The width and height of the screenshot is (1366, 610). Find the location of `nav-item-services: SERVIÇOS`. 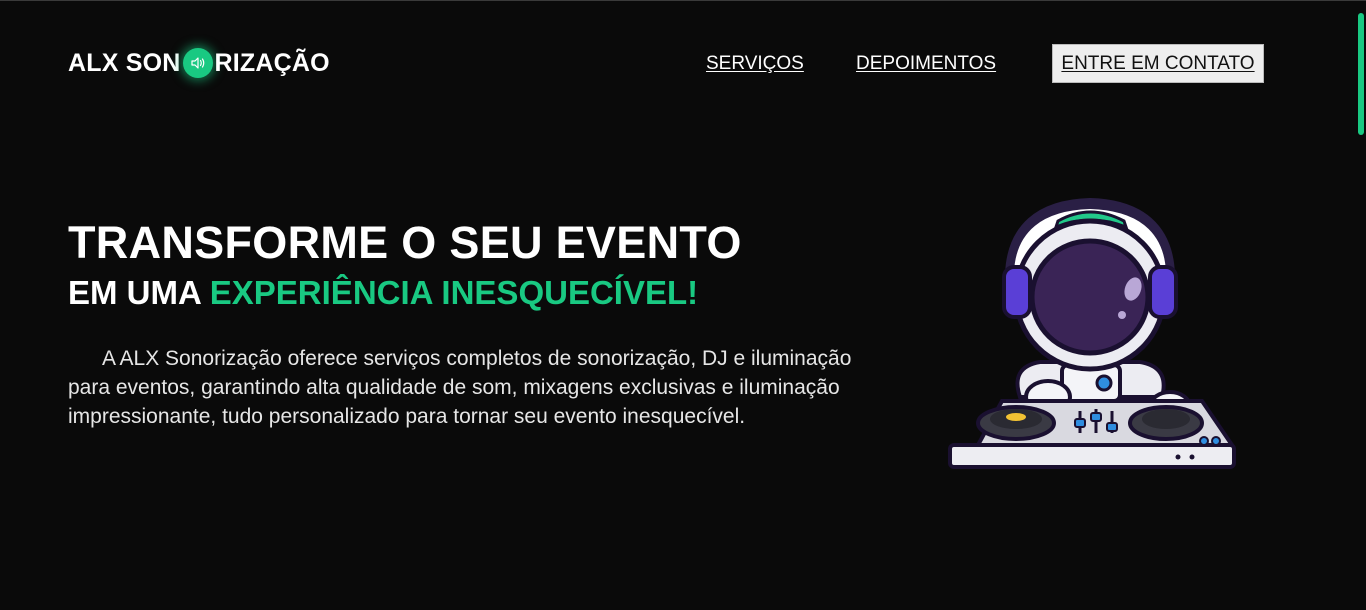

nav-item-services: SERVIÇOS is located at coordinates (755, 64).